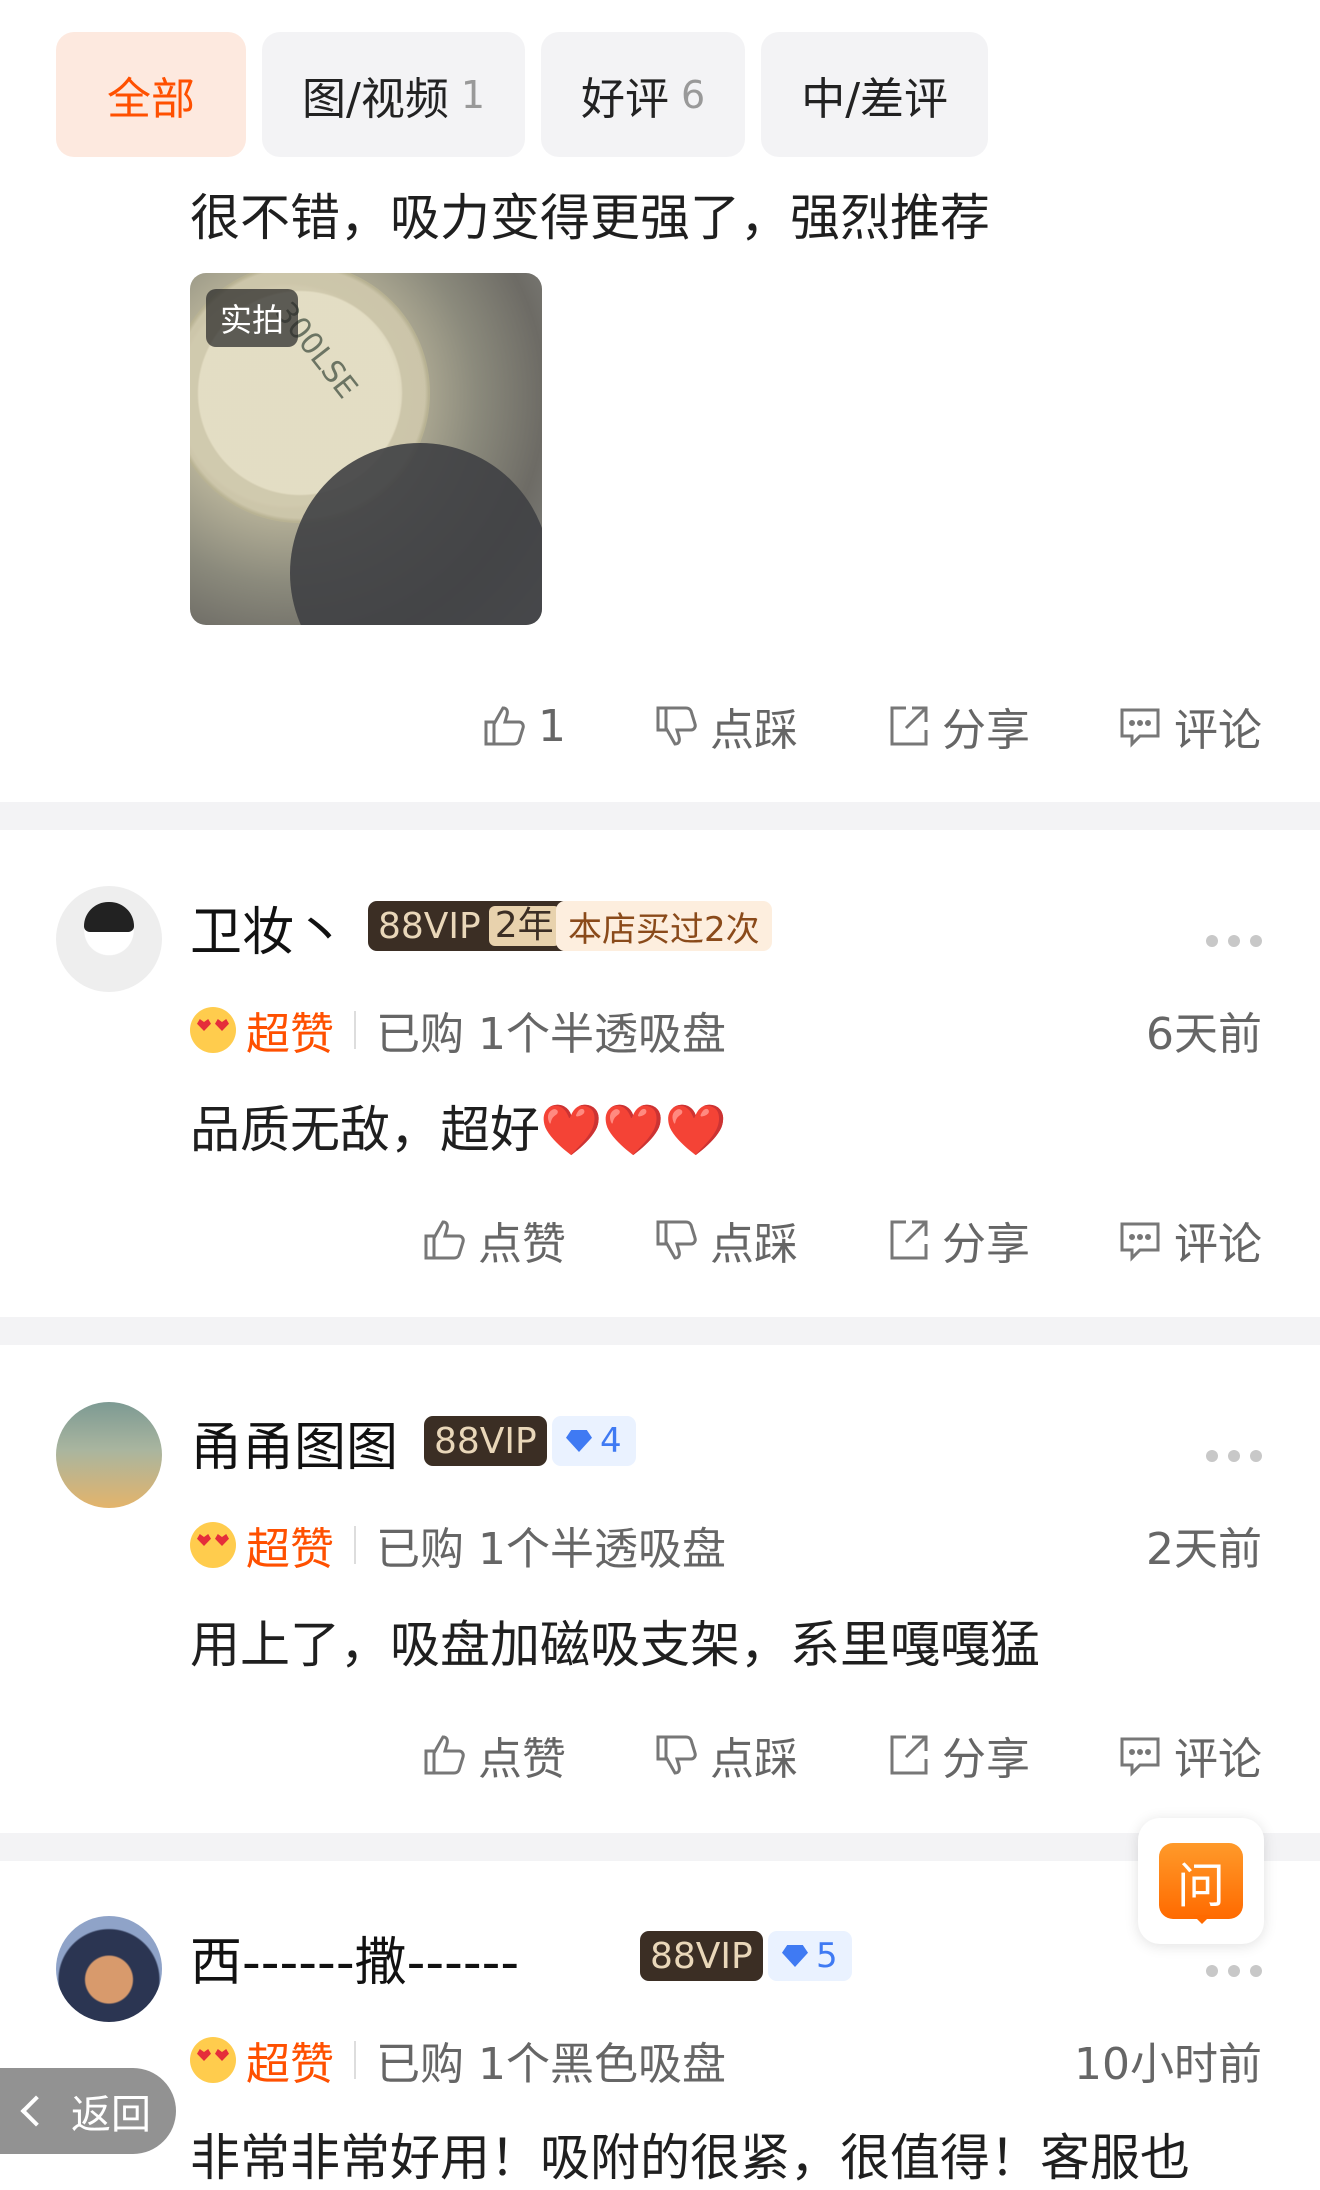  I want to click on member-level: 5, so click(827, 1956).